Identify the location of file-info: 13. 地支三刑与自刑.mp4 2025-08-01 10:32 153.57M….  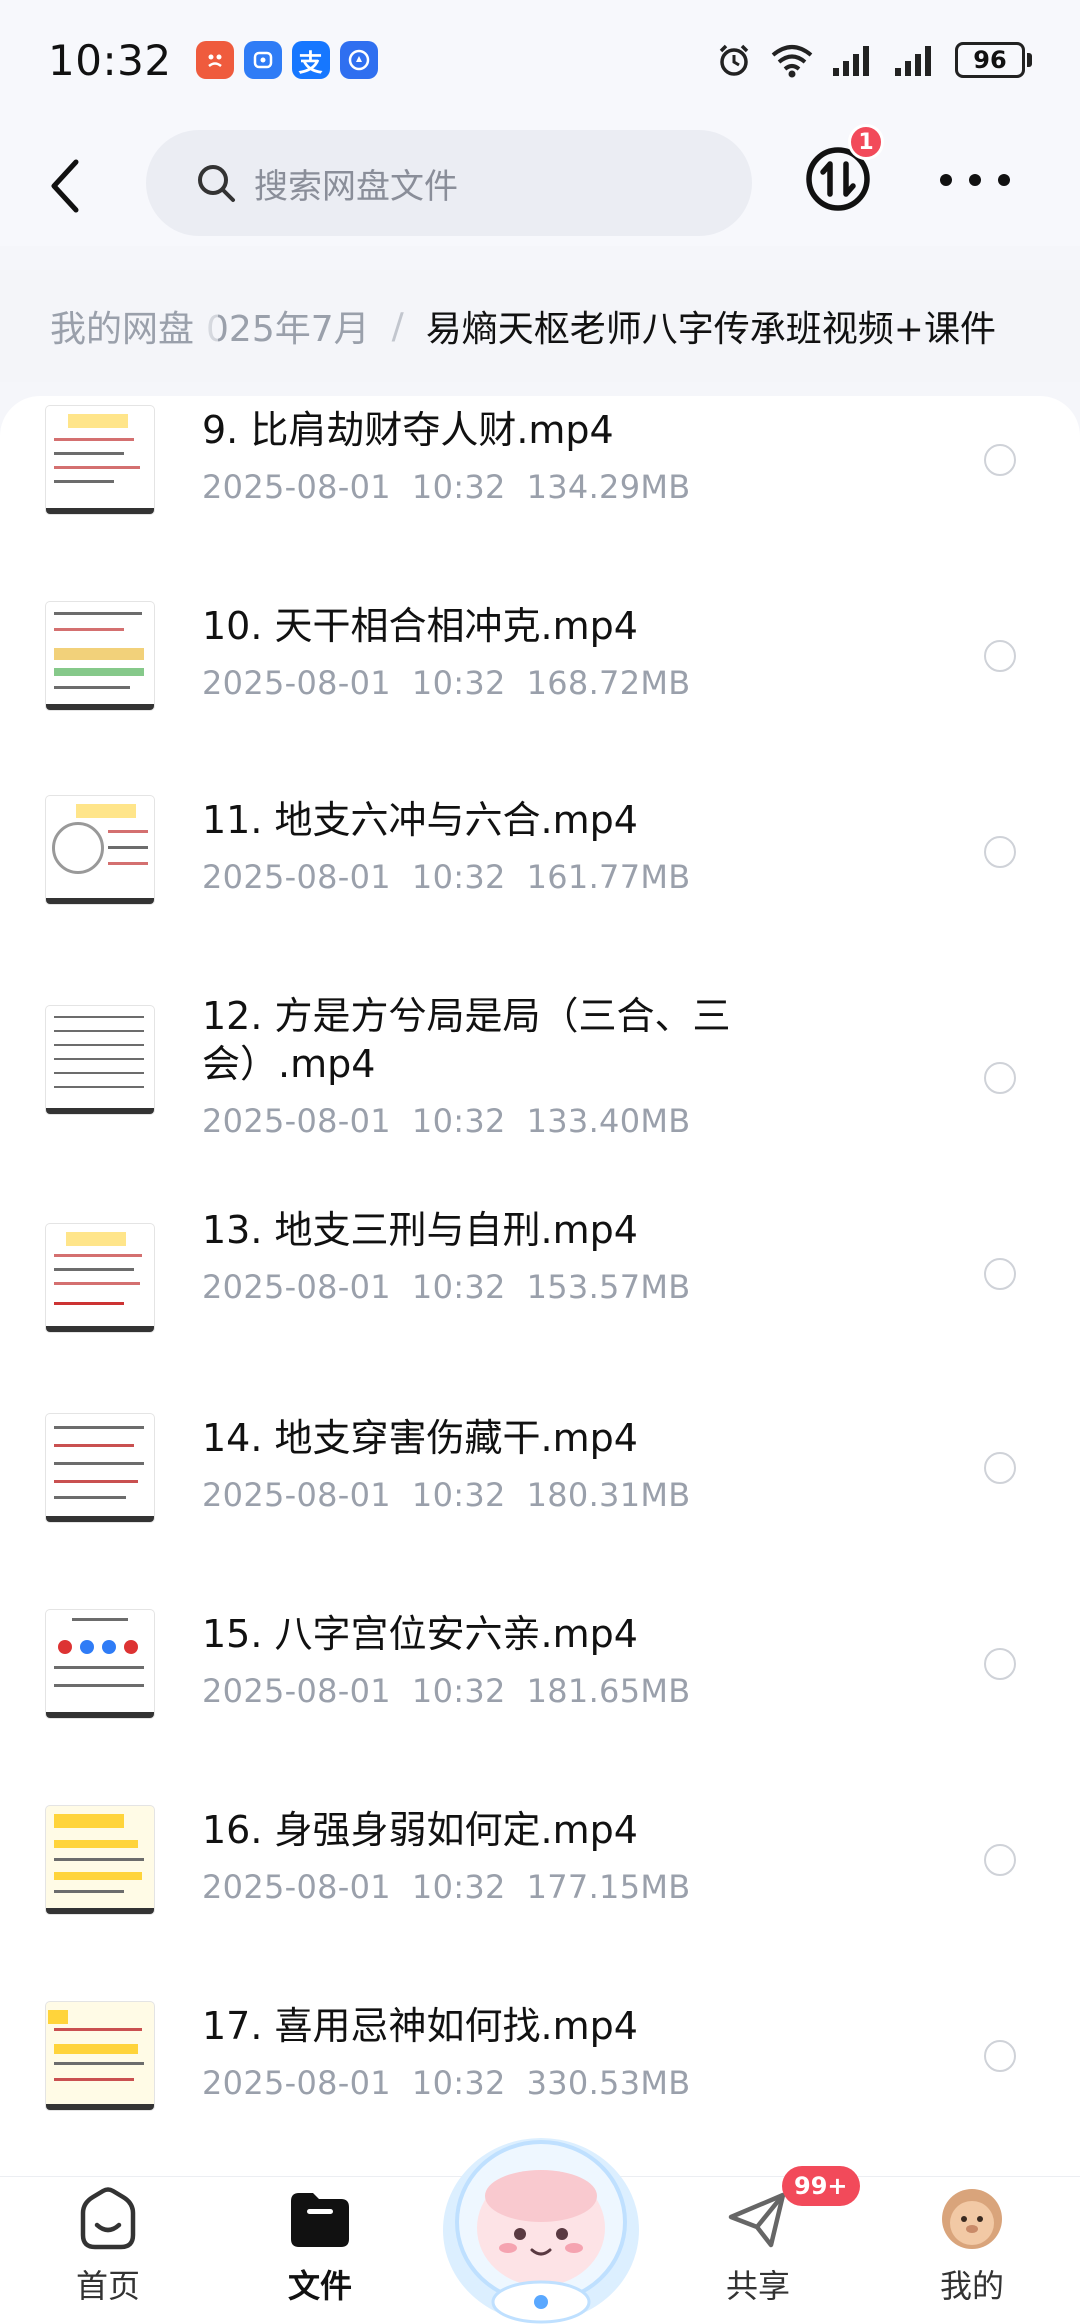
(482, 1256).